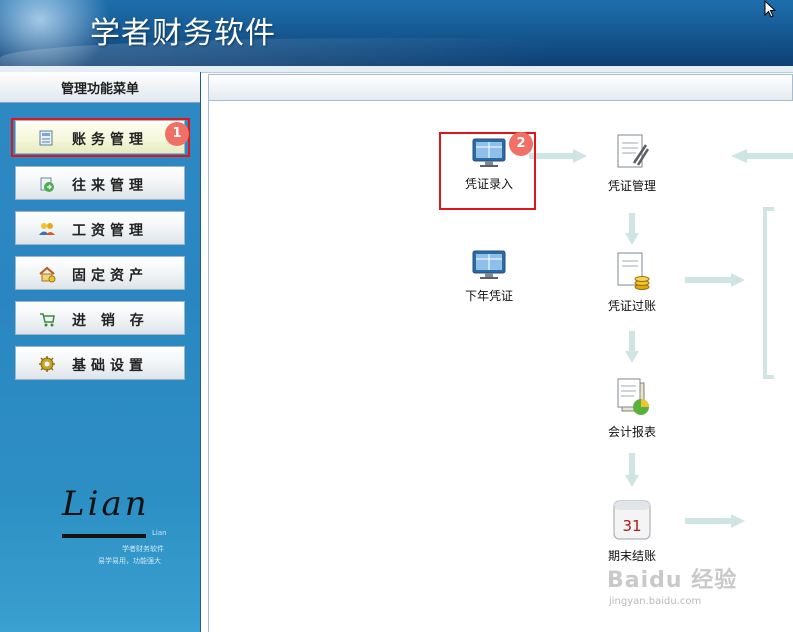  I want to click on menu-button-basic-settings: 基础设置, so click(100, 363).